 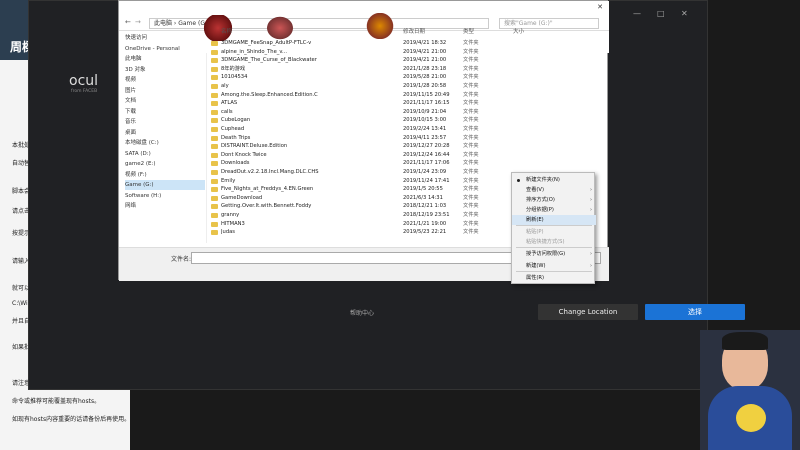 What do you see at coordinates (165, 59) in the screenshot?
I see `nav-item: 此电脑` at bounding box center [165, 59].